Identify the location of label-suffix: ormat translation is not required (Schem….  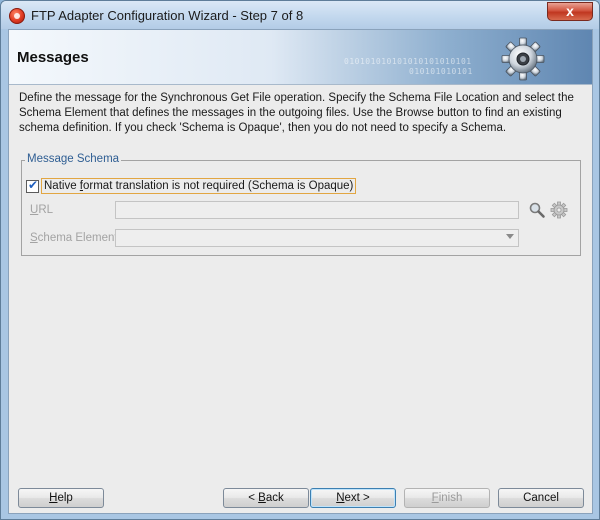
(218, 186).